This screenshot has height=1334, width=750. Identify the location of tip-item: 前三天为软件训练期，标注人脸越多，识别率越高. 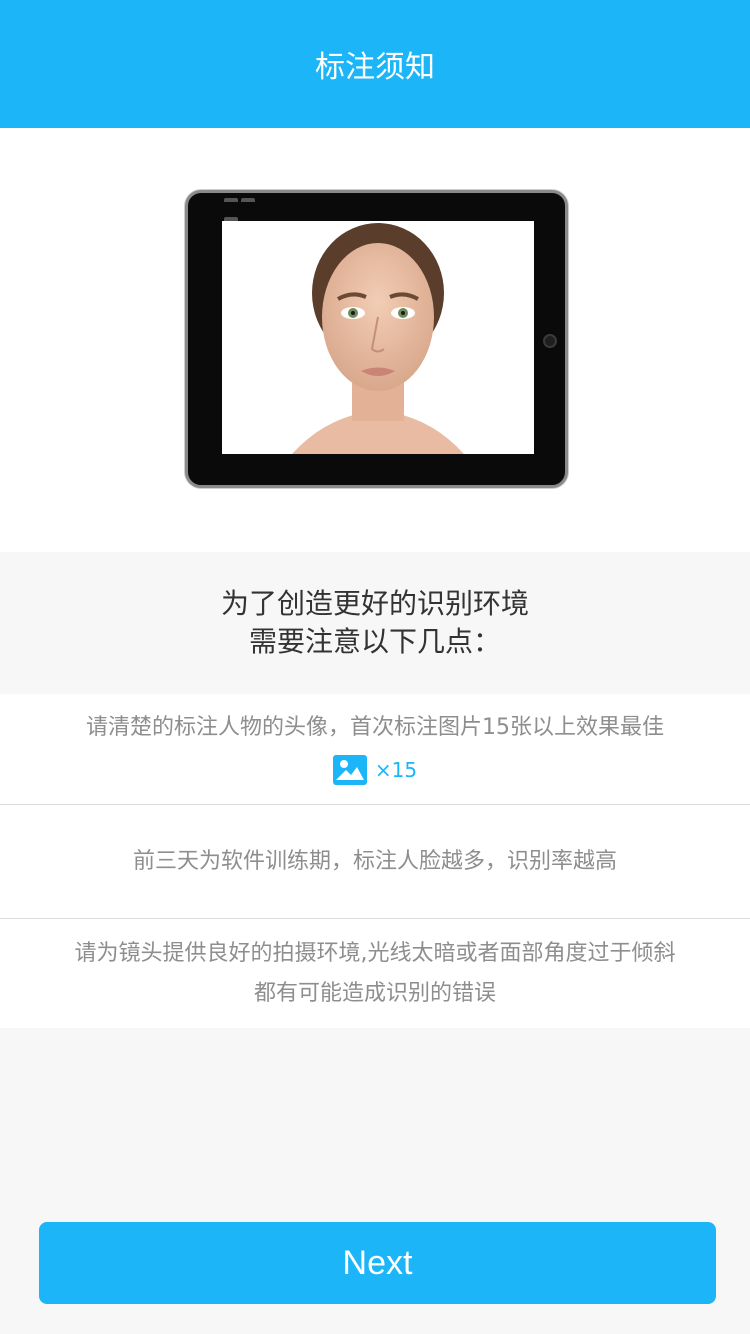
(375, 862).